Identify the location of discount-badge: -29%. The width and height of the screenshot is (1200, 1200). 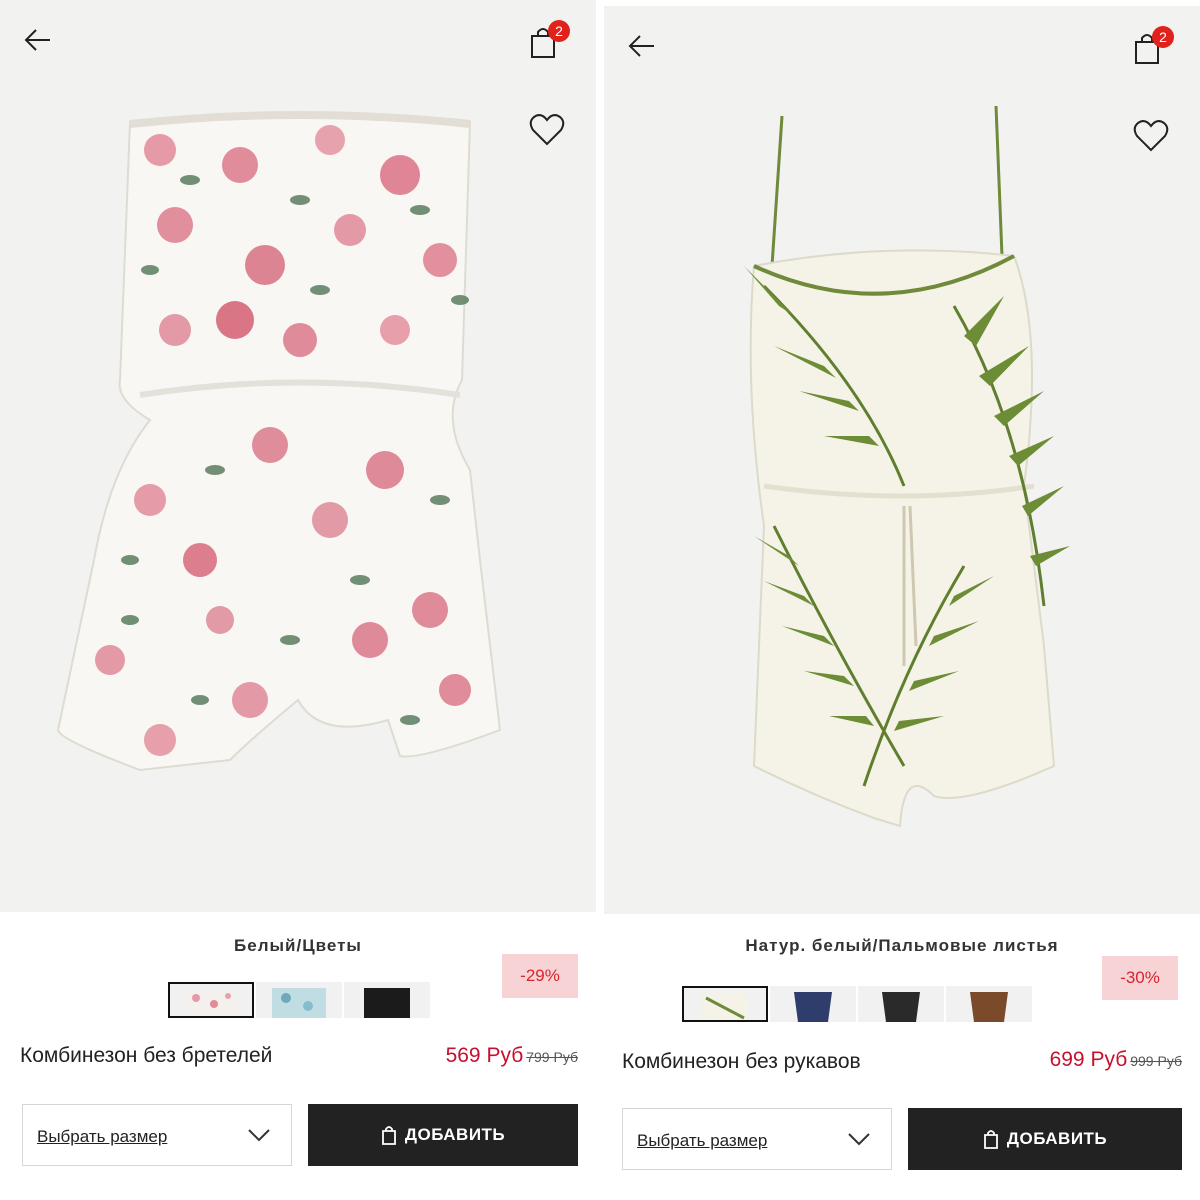
(540, 976).